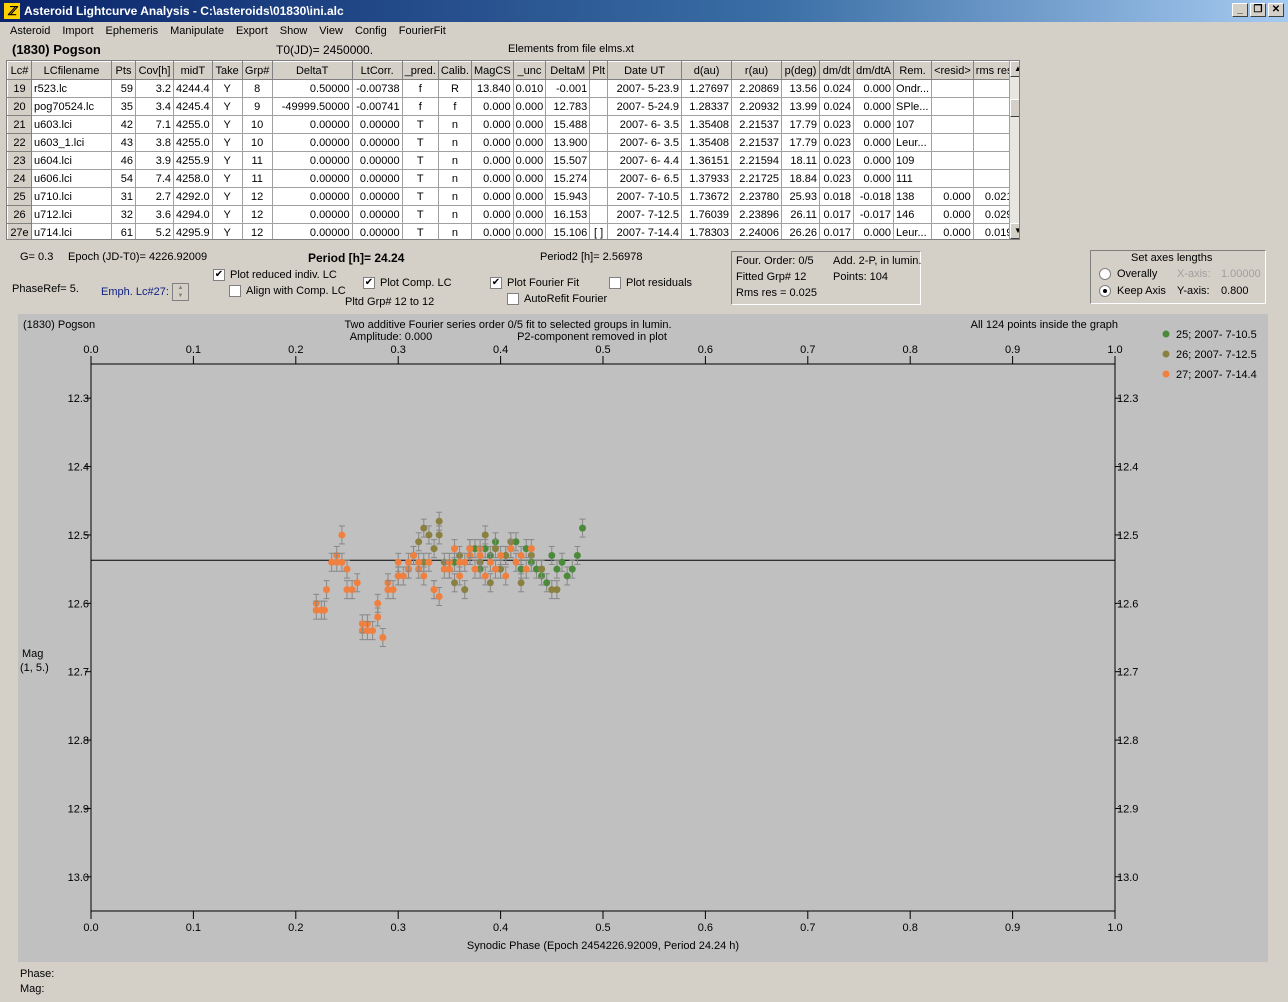 The image size is (1288, 1002). Describe the element at coordinates (645, 106) in the screenshot. I see `table-cell: 2007- 5-24.9` at that location.